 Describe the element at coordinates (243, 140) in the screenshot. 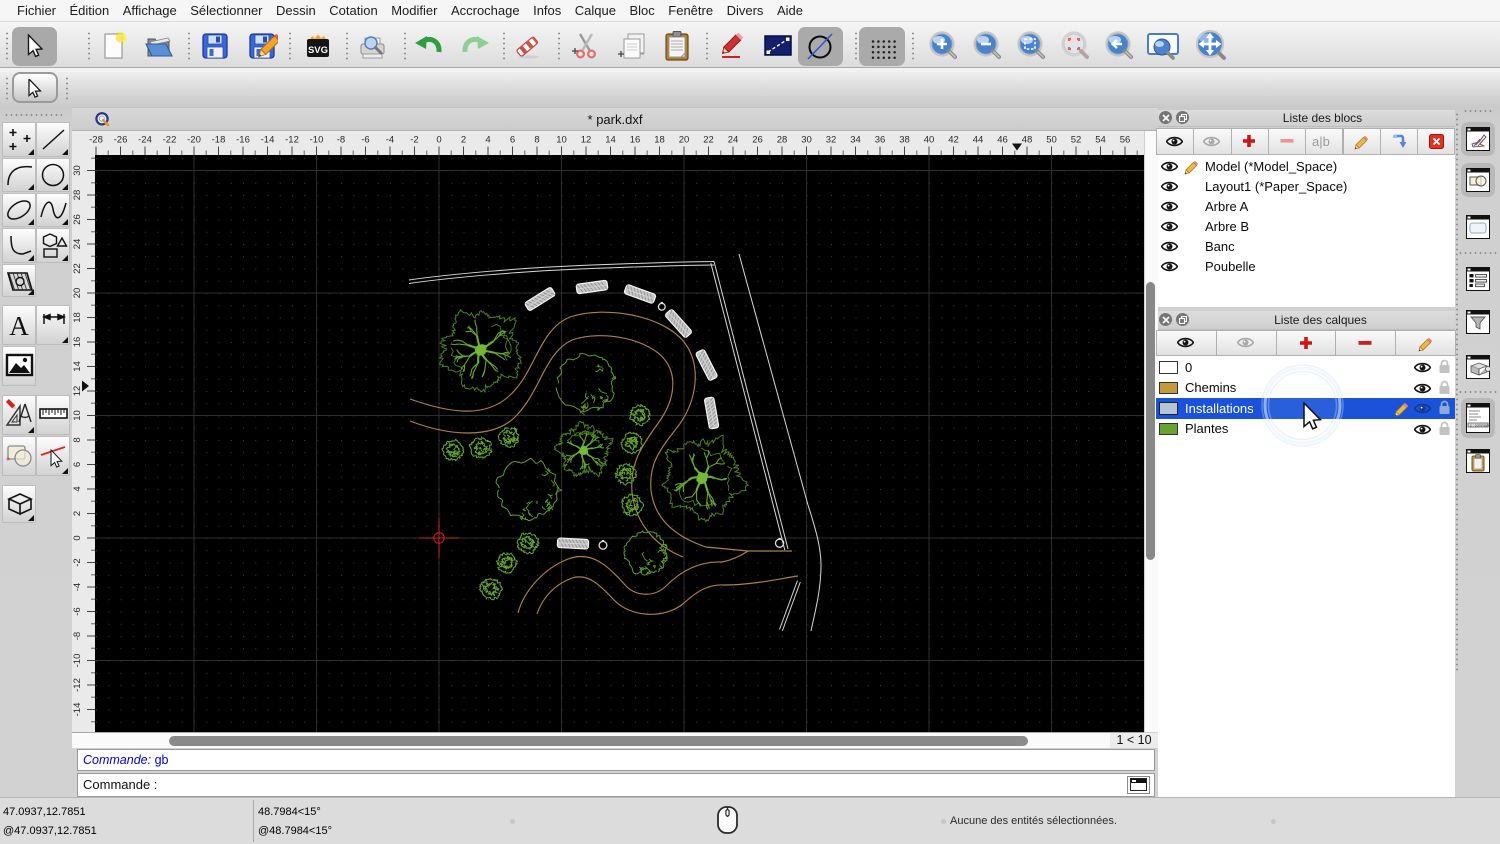

I see `svg-text: -16` at that location.